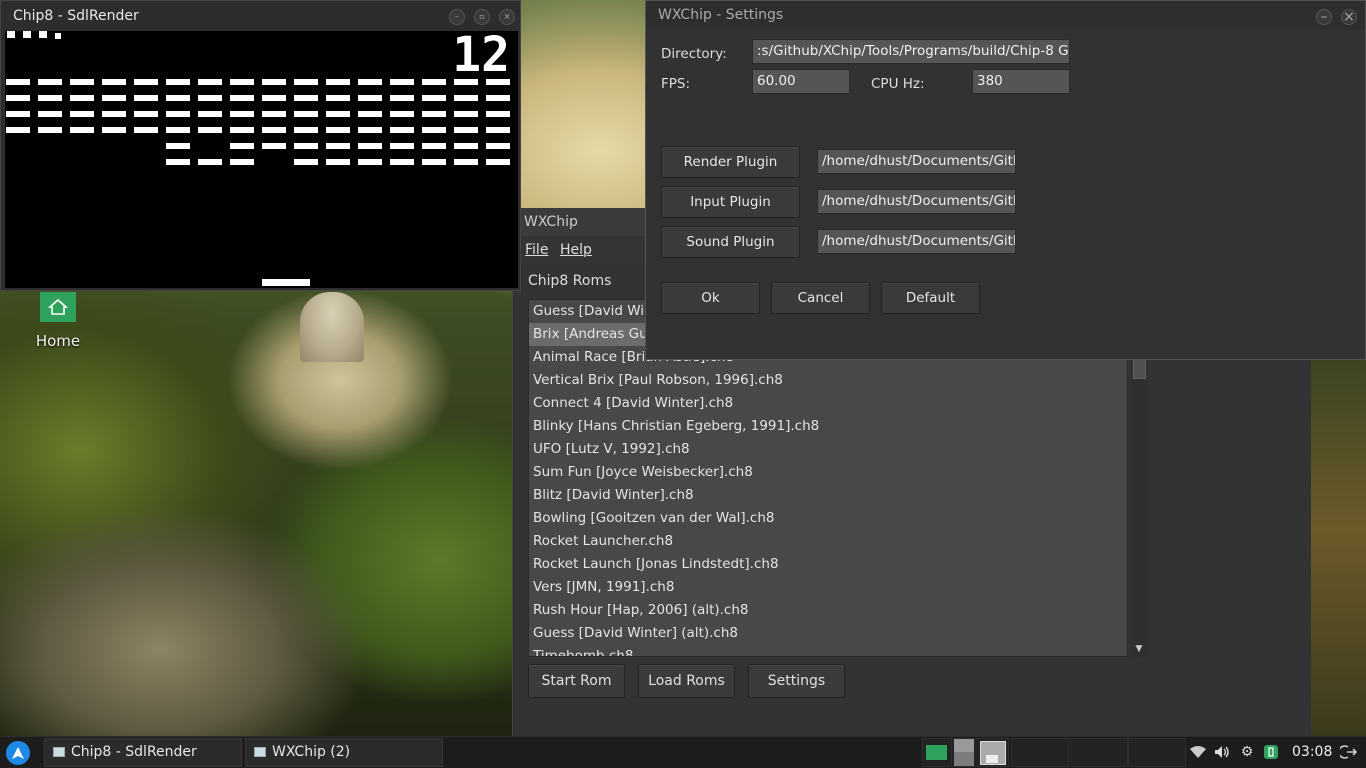 The image size is (1366, 768). What do you see at coordinates (1021, 81) in the screenshot?
I see `cpu-hz-field: 380` at bounding box center [1021, 81].